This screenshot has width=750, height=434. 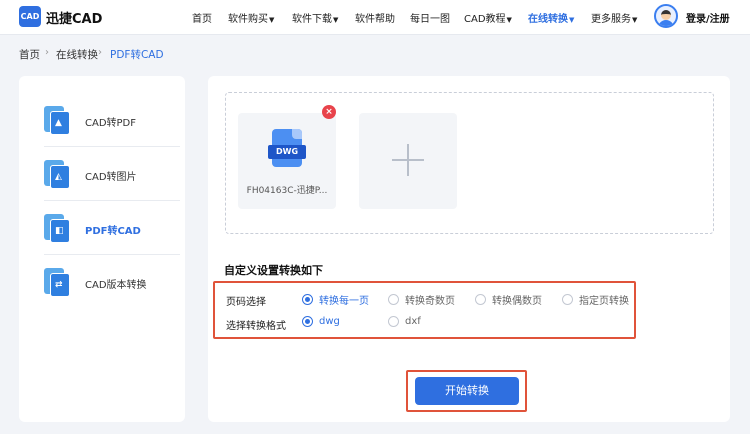 I want to click on add-file-button, so click(x=408, y=161).